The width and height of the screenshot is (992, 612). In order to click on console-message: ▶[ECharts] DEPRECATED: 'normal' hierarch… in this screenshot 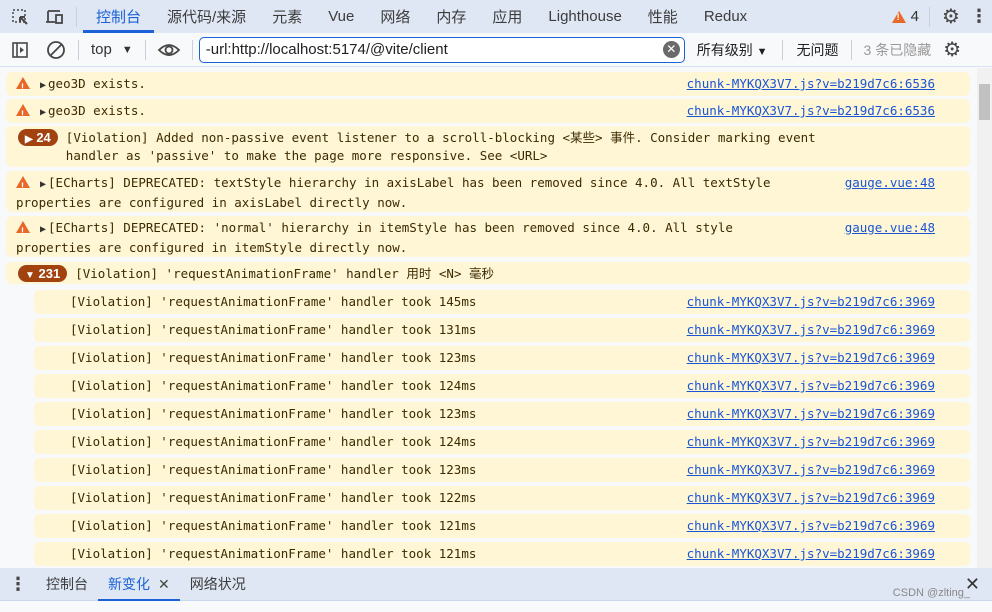, I will do `click(488, 236)`.